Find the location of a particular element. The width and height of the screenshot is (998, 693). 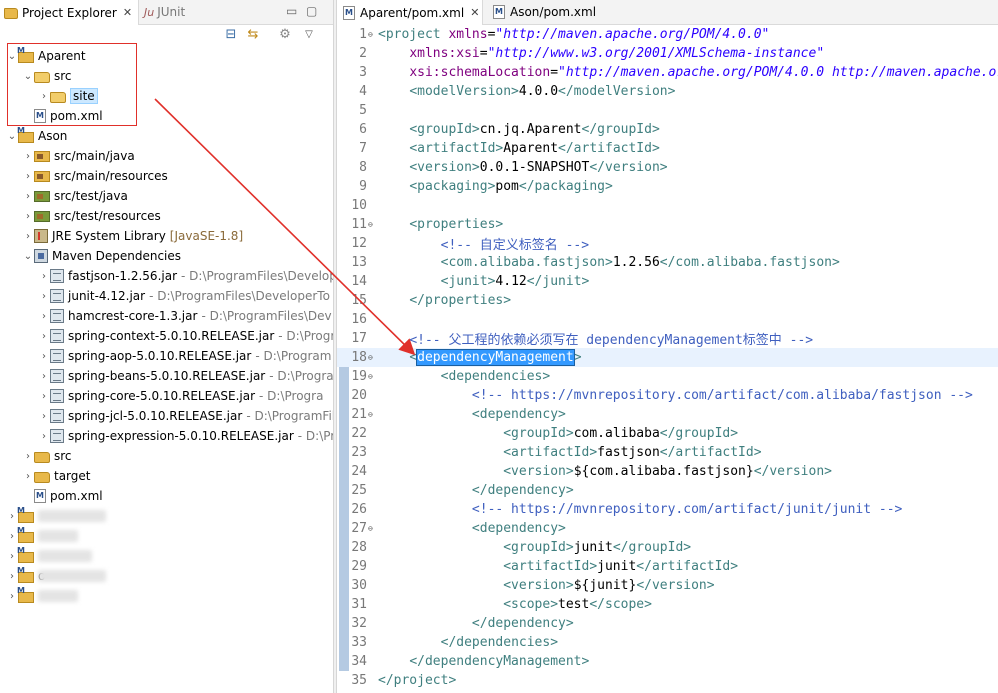

expand-arrow-icon: ⌄ is located at coordinates (28, 256).